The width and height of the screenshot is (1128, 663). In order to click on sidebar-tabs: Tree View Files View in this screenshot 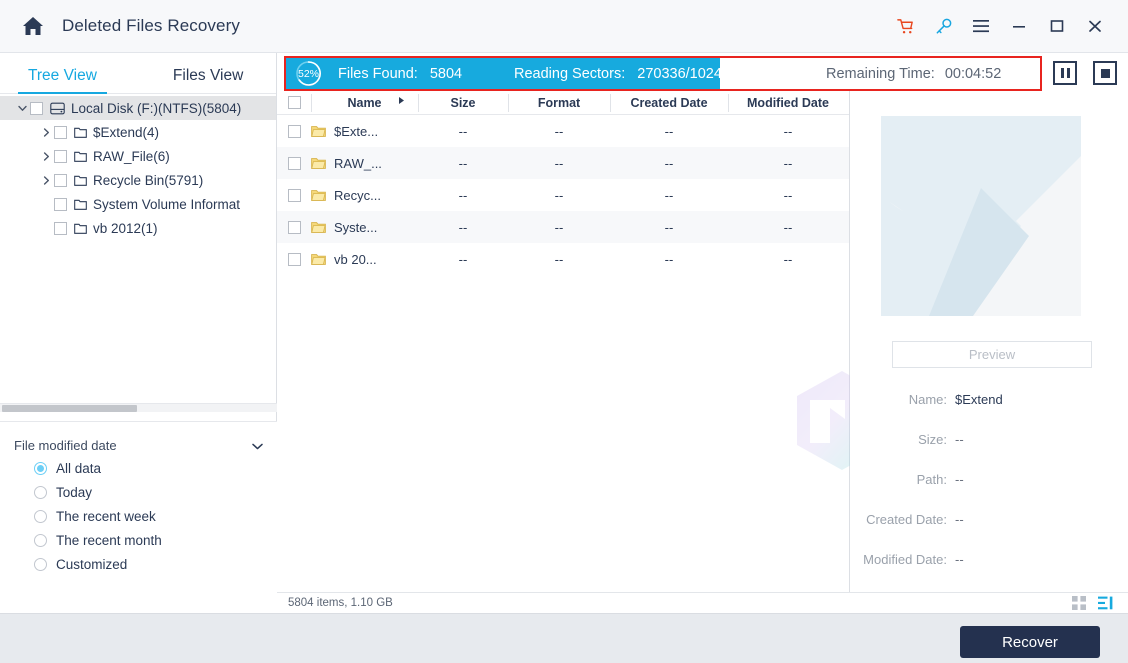, I will do `click(138, 73)`.